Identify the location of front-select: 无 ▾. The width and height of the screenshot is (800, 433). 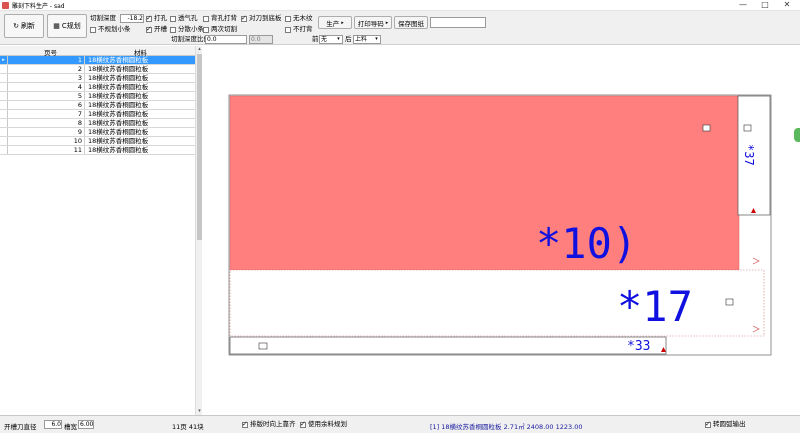
(331, 39).